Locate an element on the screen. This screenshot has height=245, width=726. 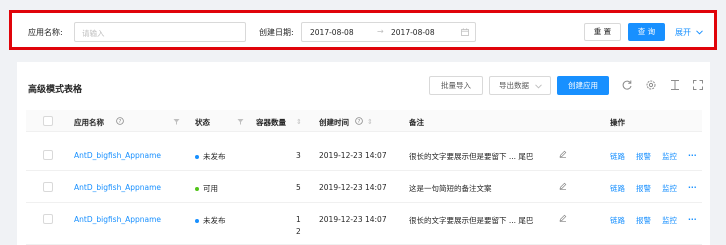
export-data-label: 导出数据 is located at coordinates (514, 85).